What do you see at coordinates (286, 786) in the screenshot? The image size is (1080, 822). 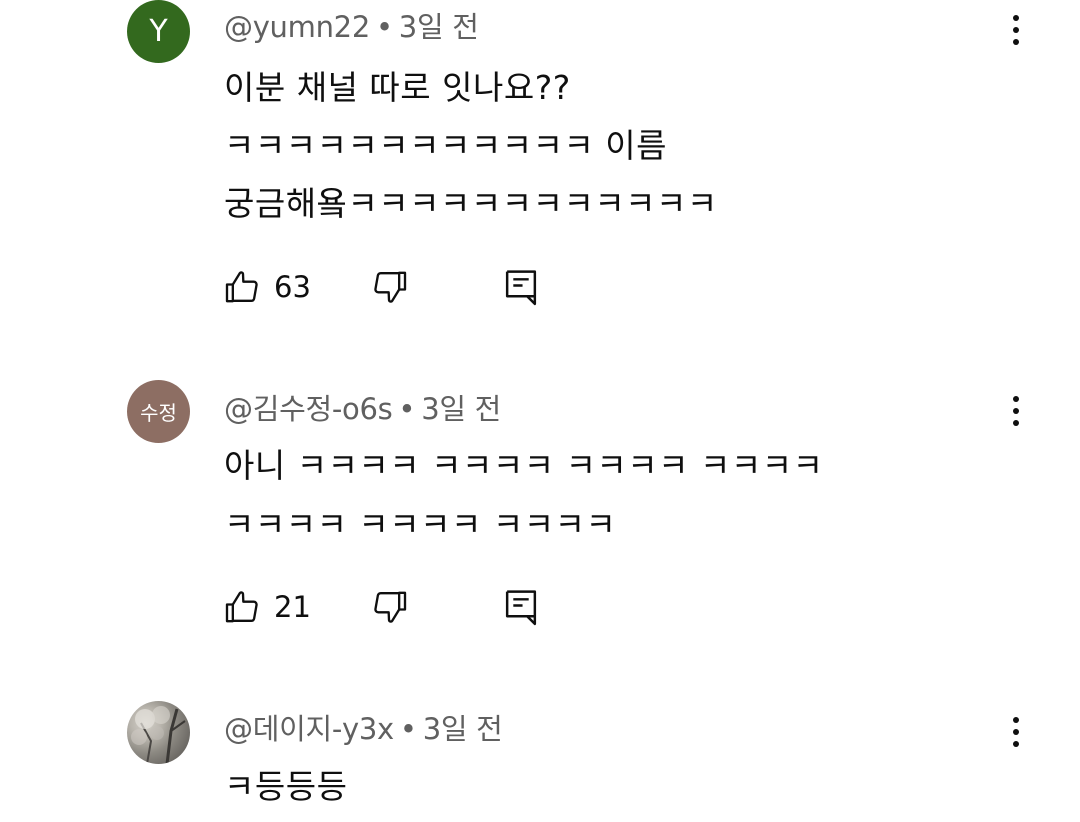 I see `comment-text-line: ㅋ등등등` at bounding box center [286, 786].